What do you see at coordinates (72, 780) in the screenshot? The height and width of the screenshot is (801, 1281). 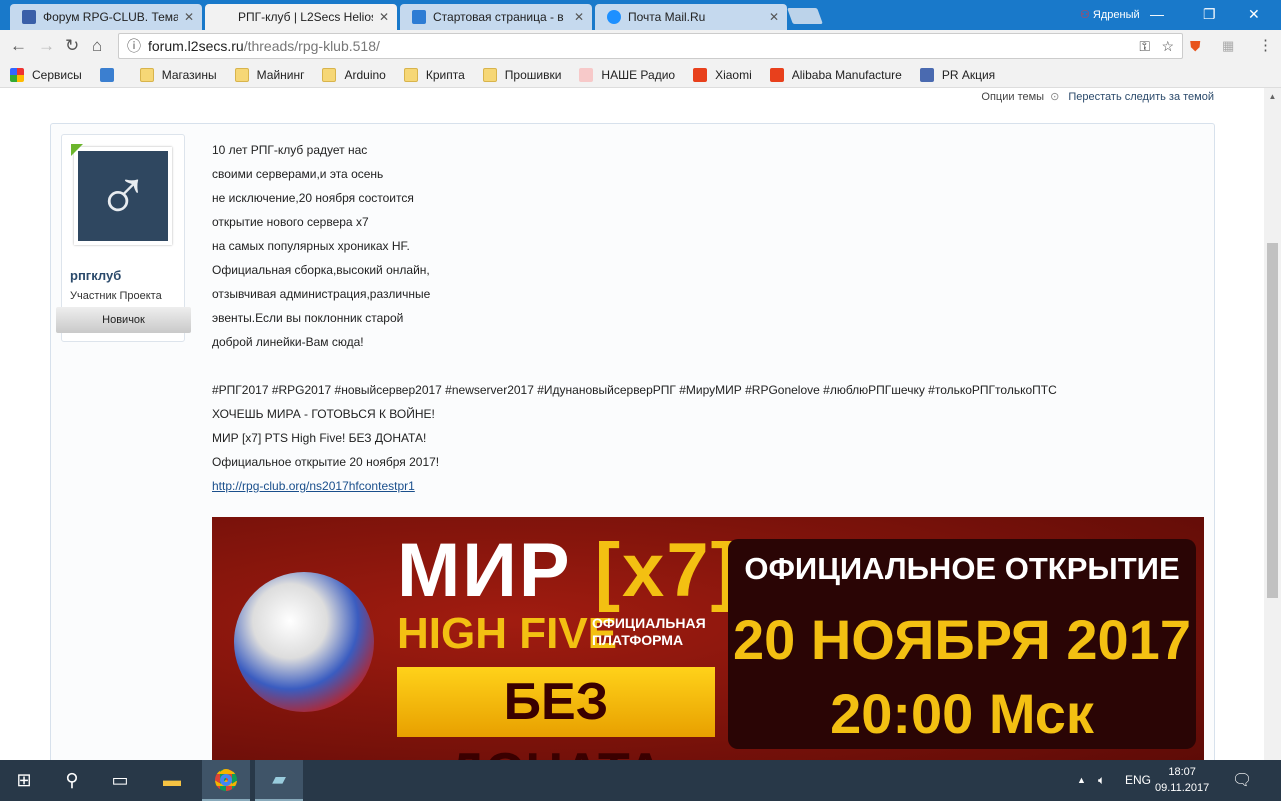 I see `search-icon: ⚲` at bounding box center [72, 780].